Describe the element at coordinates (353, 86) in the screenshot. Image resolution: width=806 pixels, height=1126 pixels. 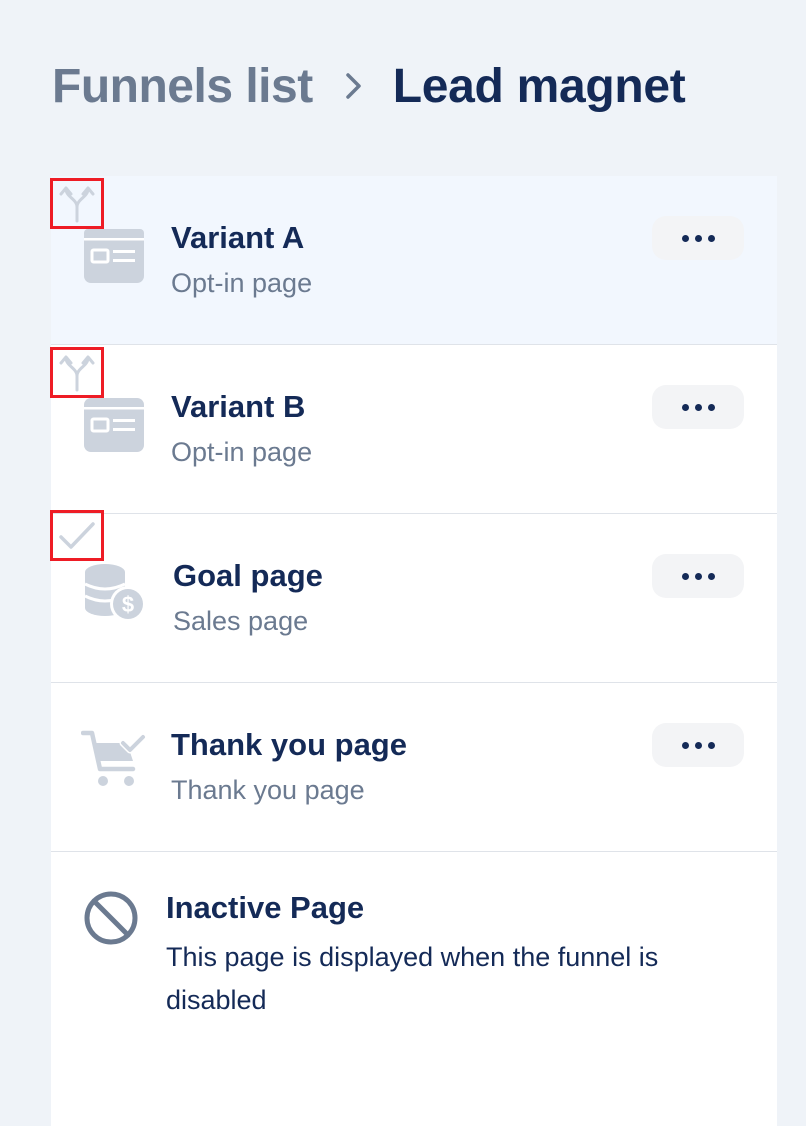
I see `chevron-right-icon` at that location.